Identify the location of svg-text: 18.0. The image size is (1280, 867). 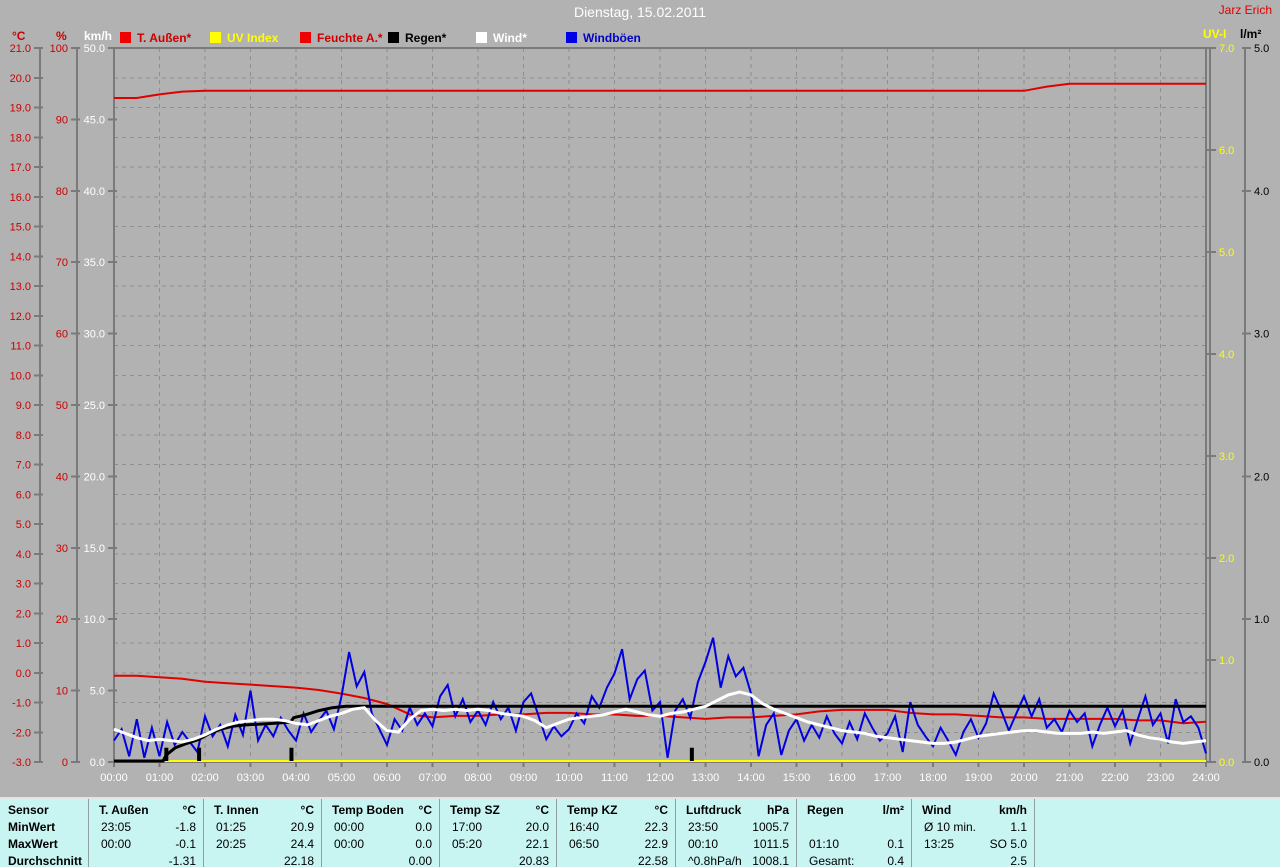
(20, 138).